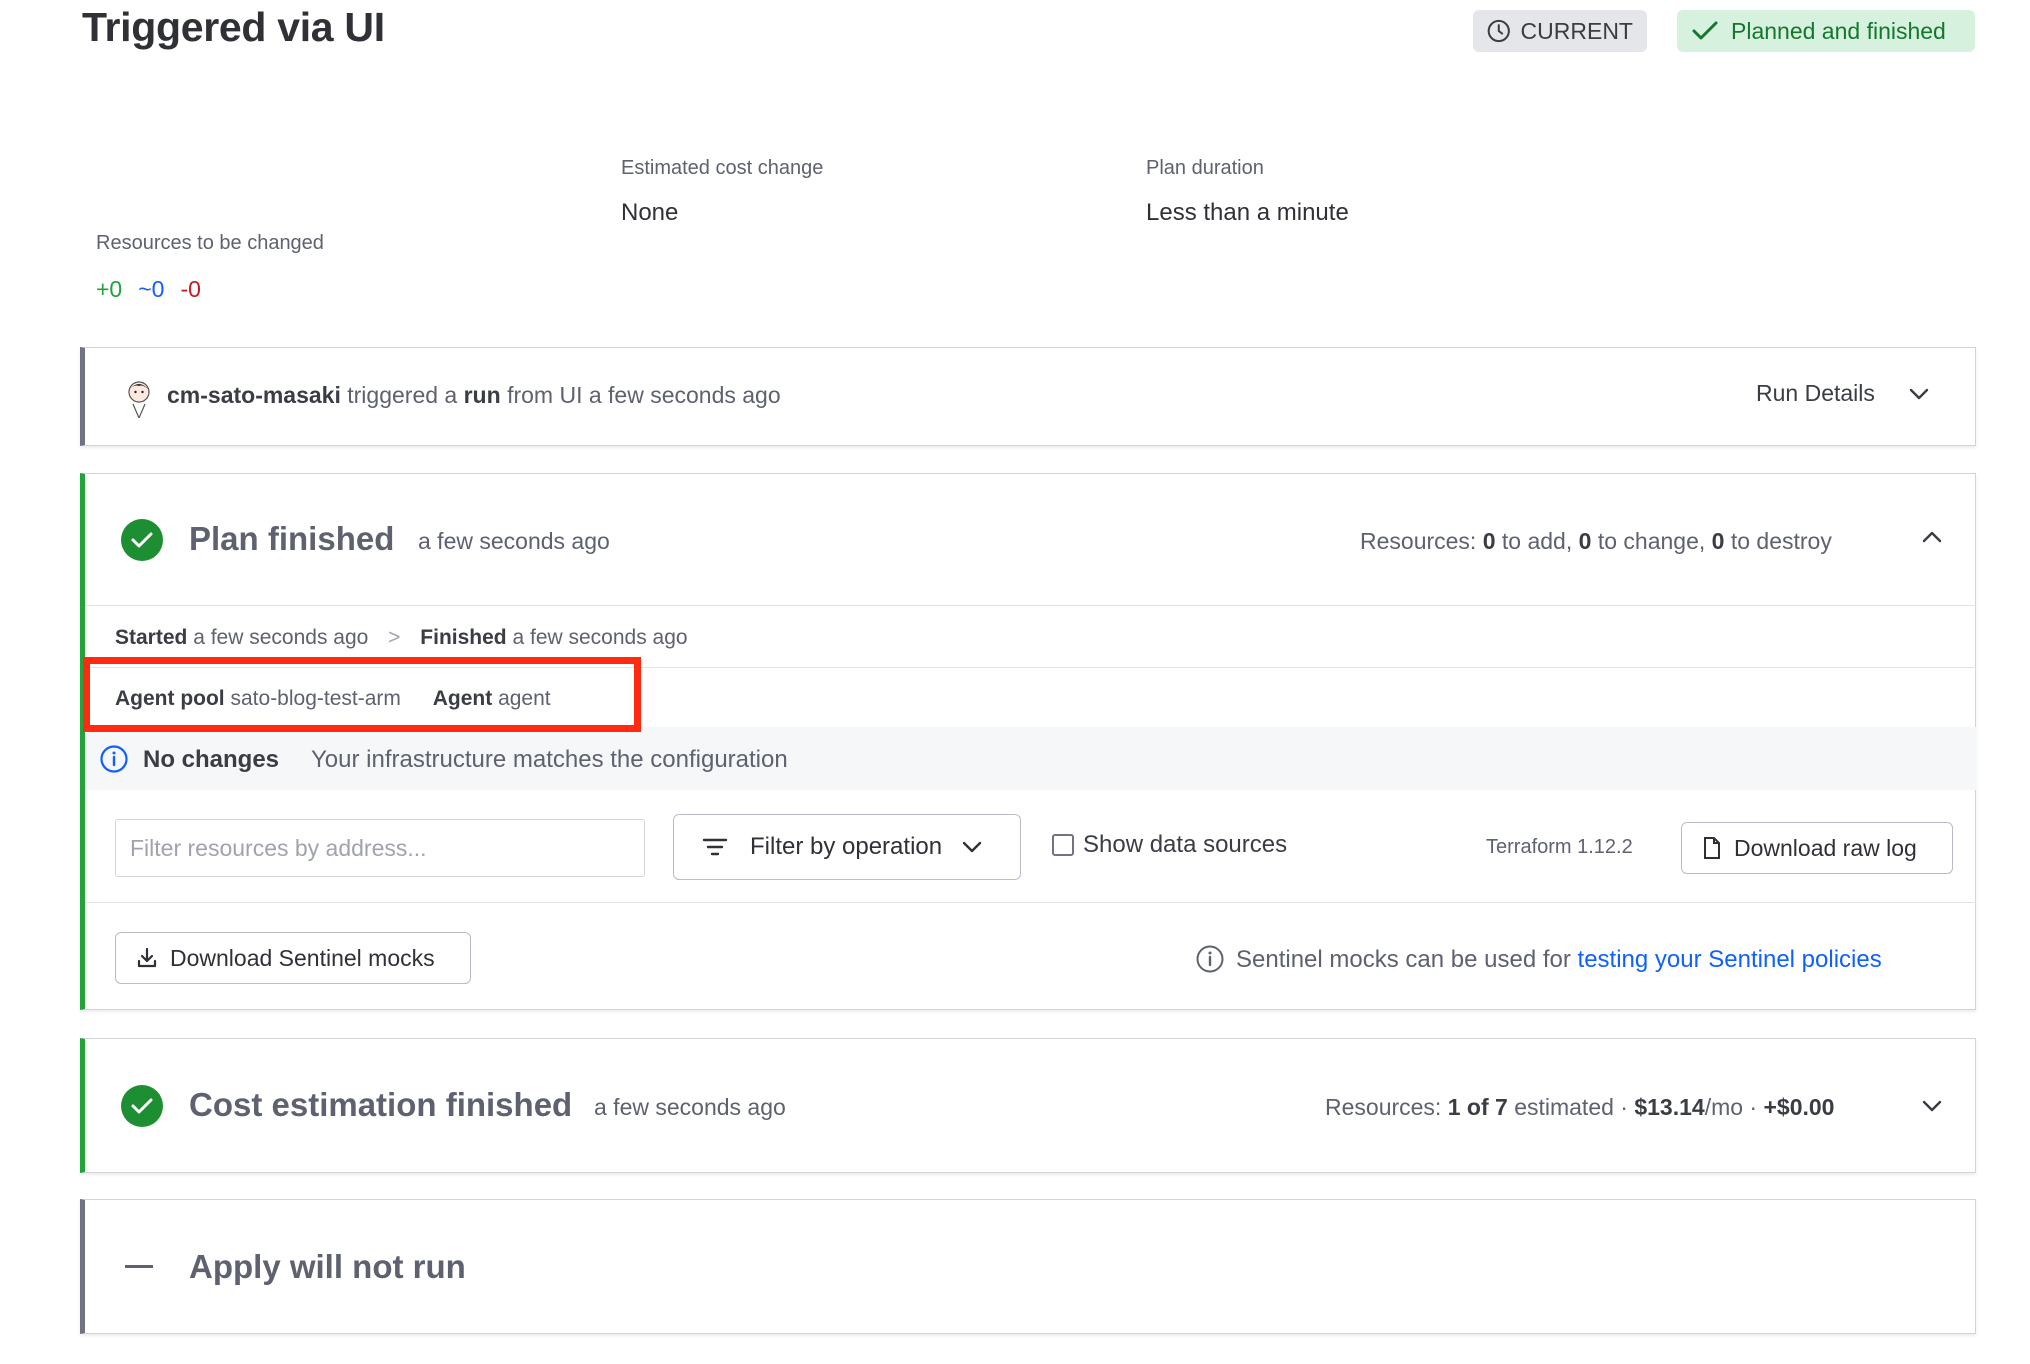 The width and height of the screenshot is (2030, 1364). I want to click on resources-prefix: Resources:, so click(1418, 541).